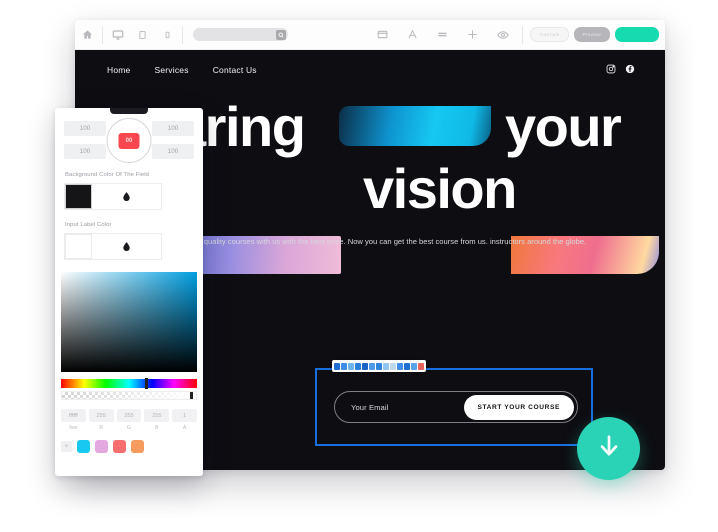 This screenshot has height=532, width=718. I want to click on radius-dial: 00, so click(129, 140).